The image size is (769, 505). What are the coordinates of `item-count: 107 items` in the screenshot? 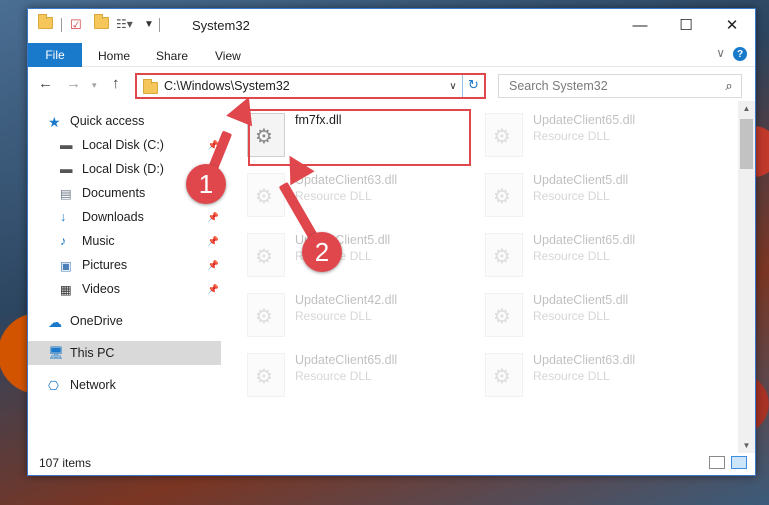 It's located at (65, 463).